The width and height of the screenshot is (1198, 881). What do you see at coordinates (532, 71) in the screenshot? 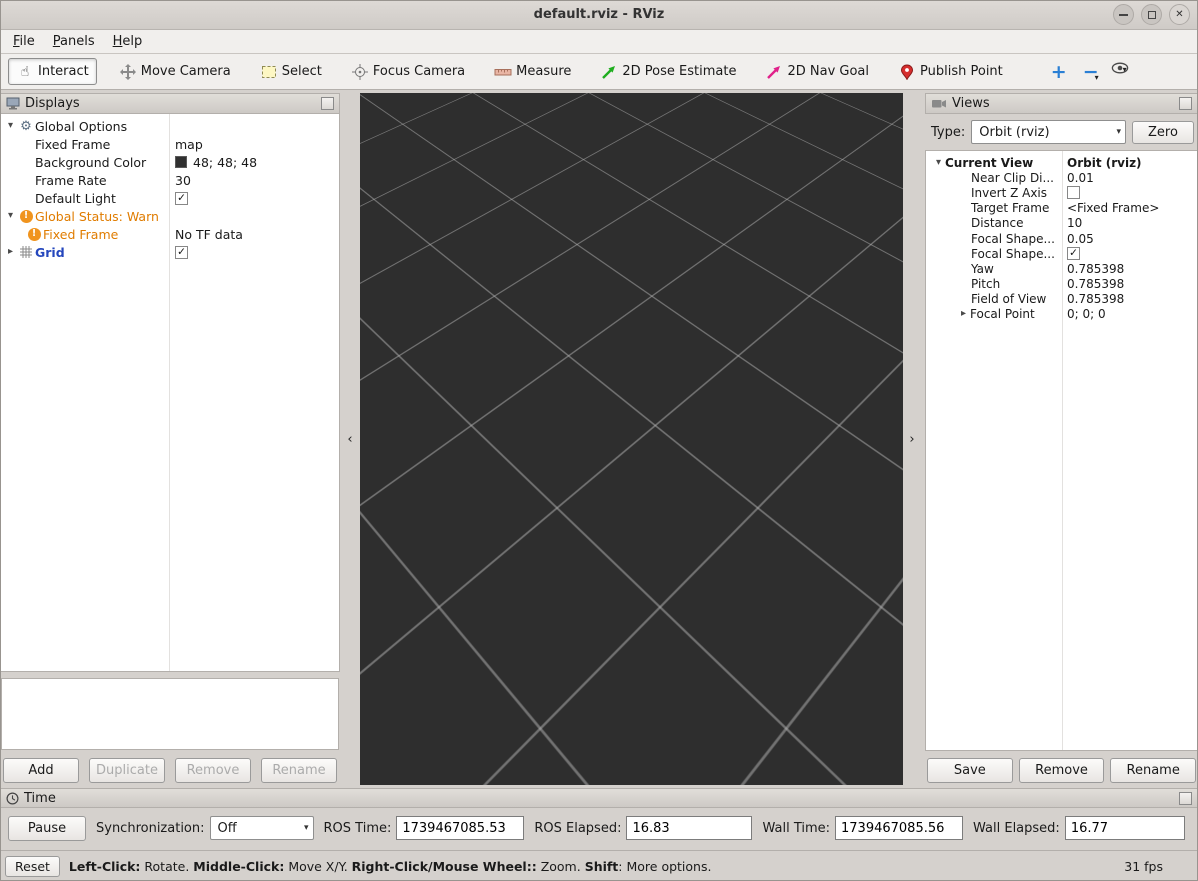
I see `tool-measure: Measure` at bounding box center [532, 71].